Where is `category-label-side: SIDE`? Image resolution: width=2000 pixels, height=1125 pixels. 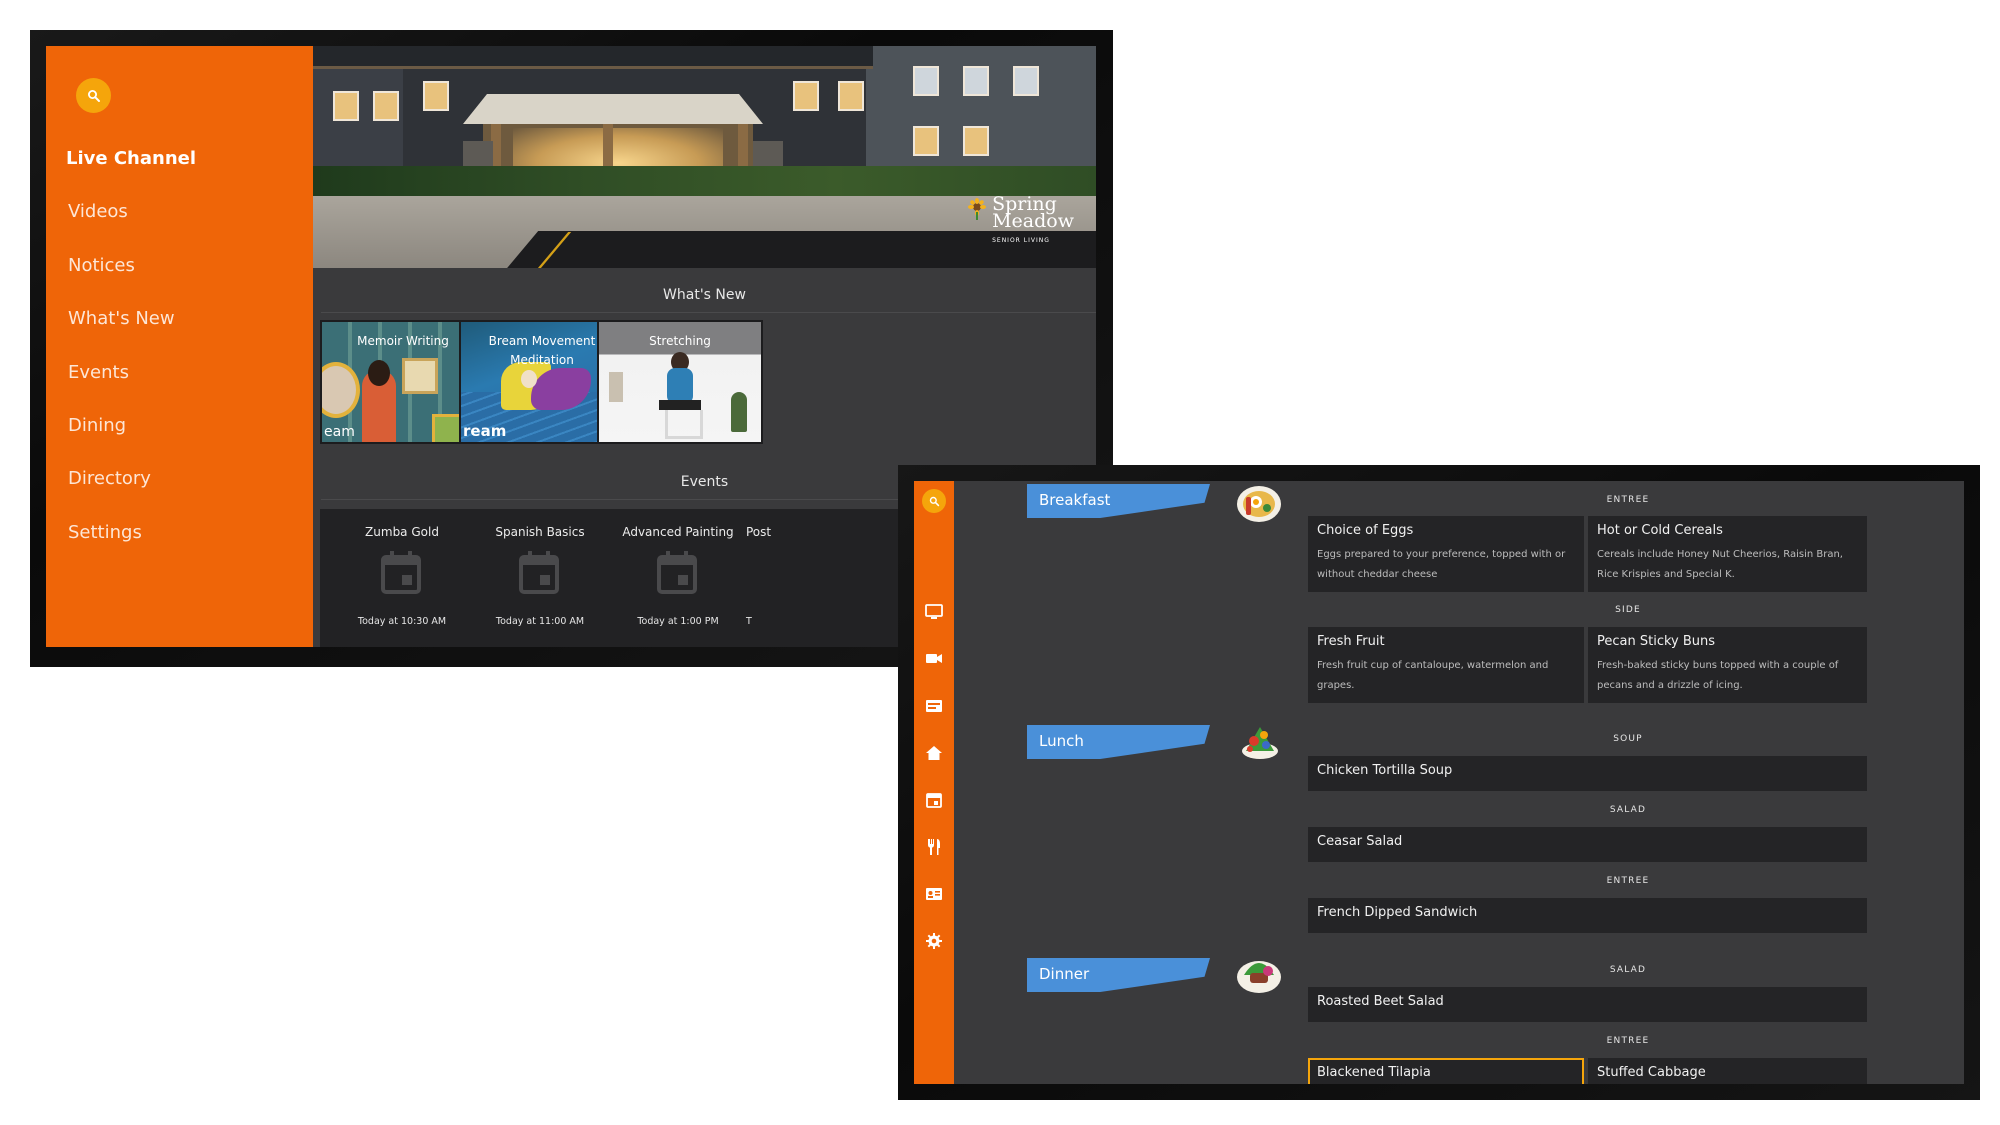 category-label-side: SIDE is located at coordinates (1628, 610).